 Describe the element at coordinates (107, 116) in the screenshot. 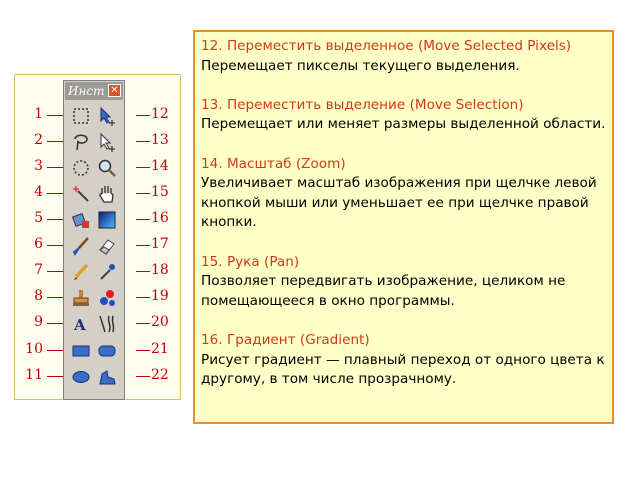

I see `move-selected-pixels-icon` at that location.